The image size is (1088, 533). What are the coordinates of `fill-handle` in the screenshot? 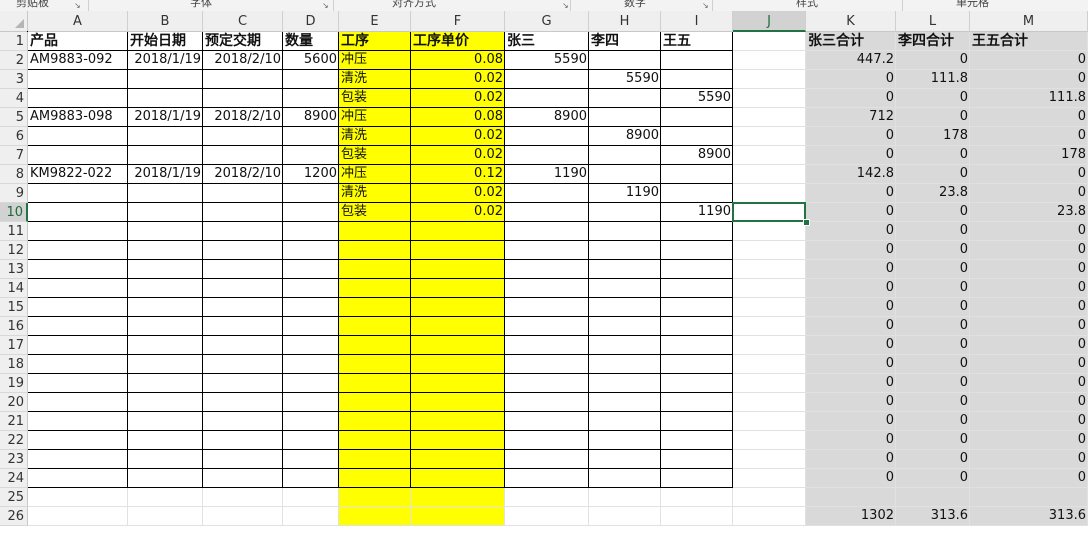 It's located at (806, 222).